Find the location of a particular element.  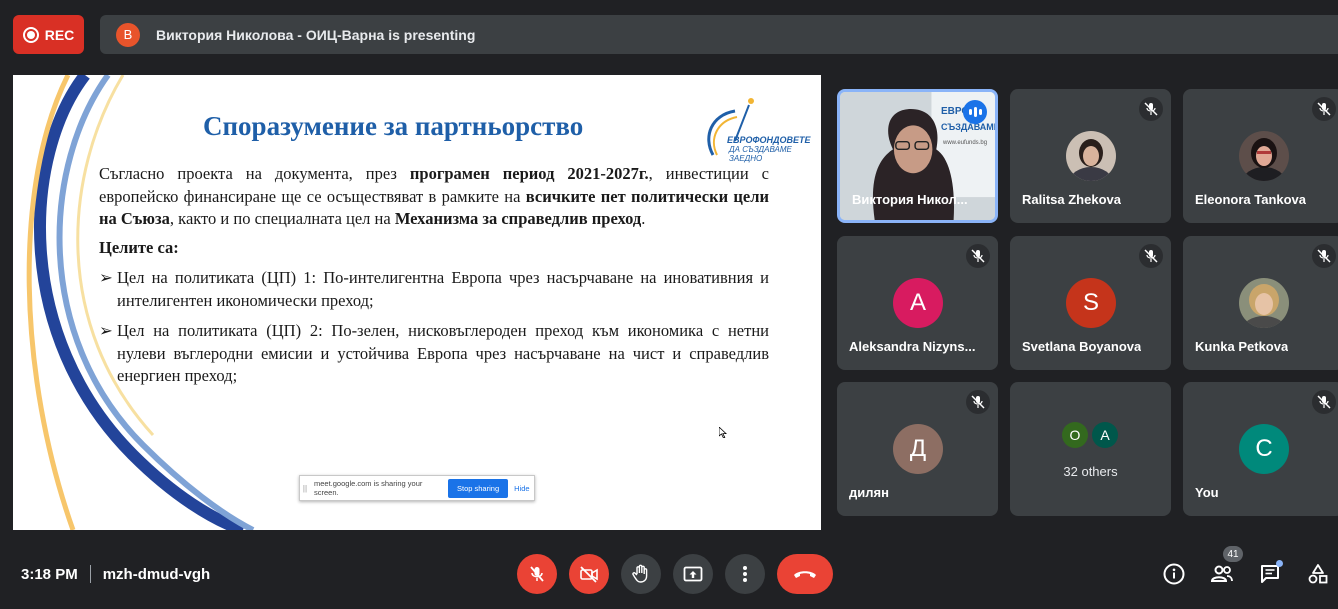

people-icon is located at coordinates (1221, 573).